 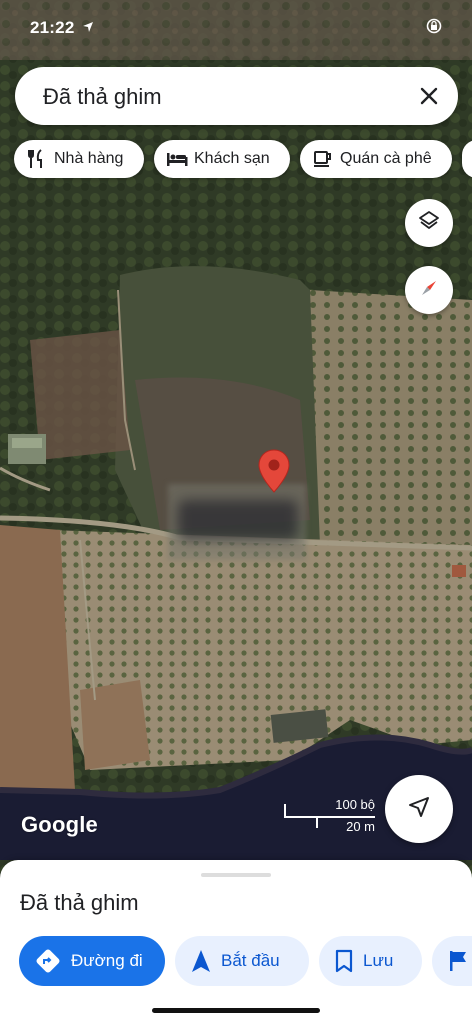 What do you see at coordinates (323, 159) in the screenshot?
I see `coffee-cup-icon` at bounding box center [323, 159].